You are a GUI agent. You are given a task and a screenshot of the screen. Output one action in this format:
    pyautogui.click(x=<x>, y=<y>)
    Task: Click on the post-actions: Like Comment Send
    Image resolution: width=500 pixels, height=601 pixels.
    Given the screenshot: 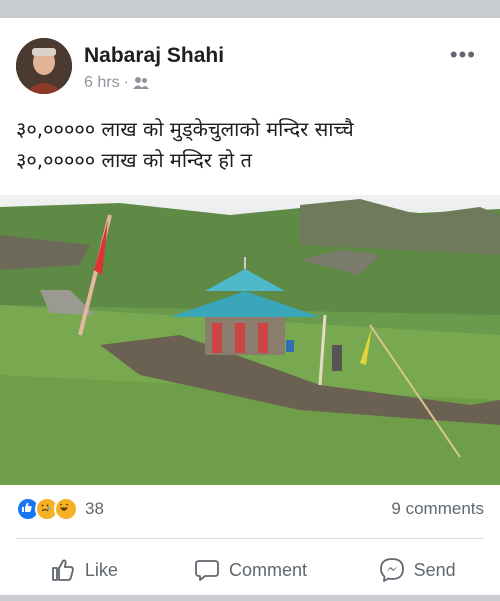 What is the action you would take?
    pyautogui.click(x=250, y=570)
    